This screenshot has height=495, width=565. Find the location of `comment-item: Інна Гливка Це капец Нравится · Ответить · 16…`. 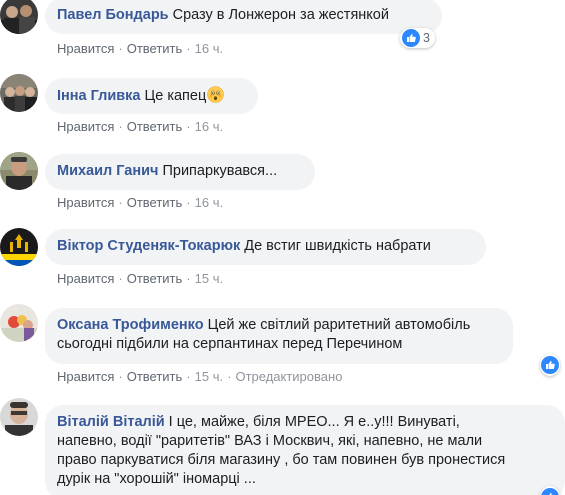

comment-item: Інна Гливка Це капец Нравится · Ответить · 16… is located at coordinates (282, 104).